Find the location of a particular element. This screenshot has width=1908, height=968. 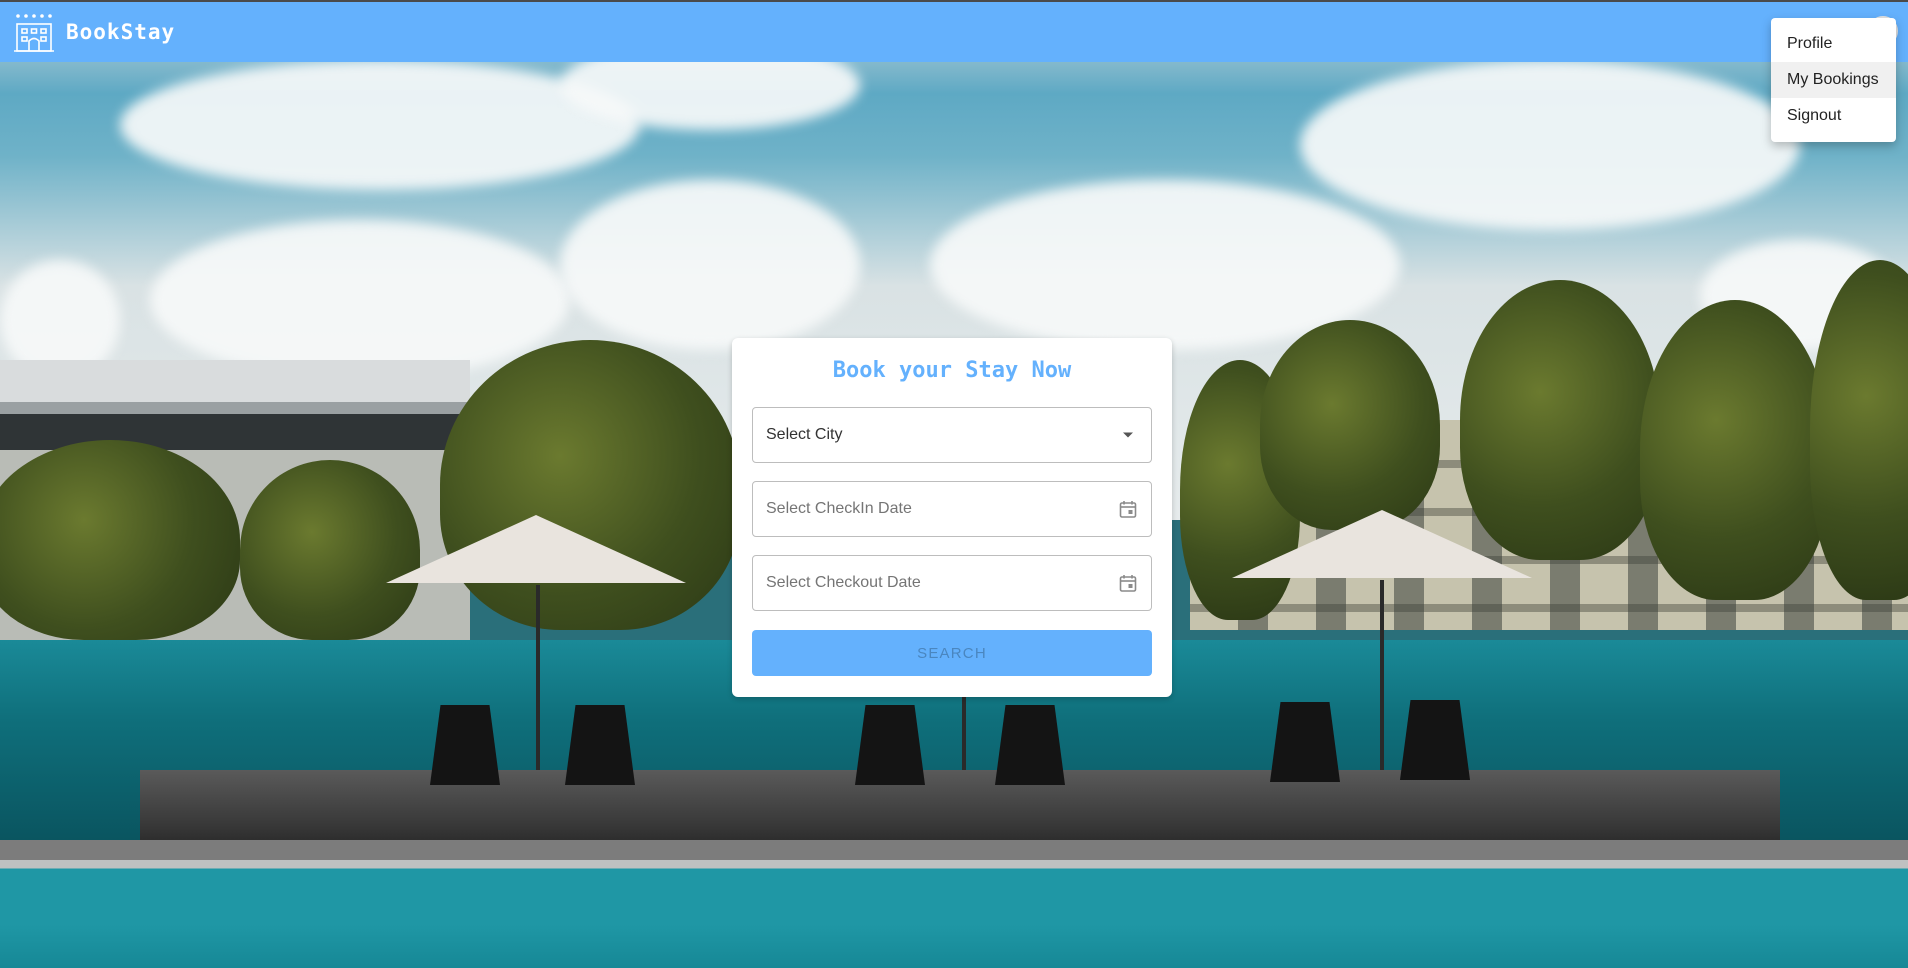

hotel-logo-icon is located at coordinates (34, 32).